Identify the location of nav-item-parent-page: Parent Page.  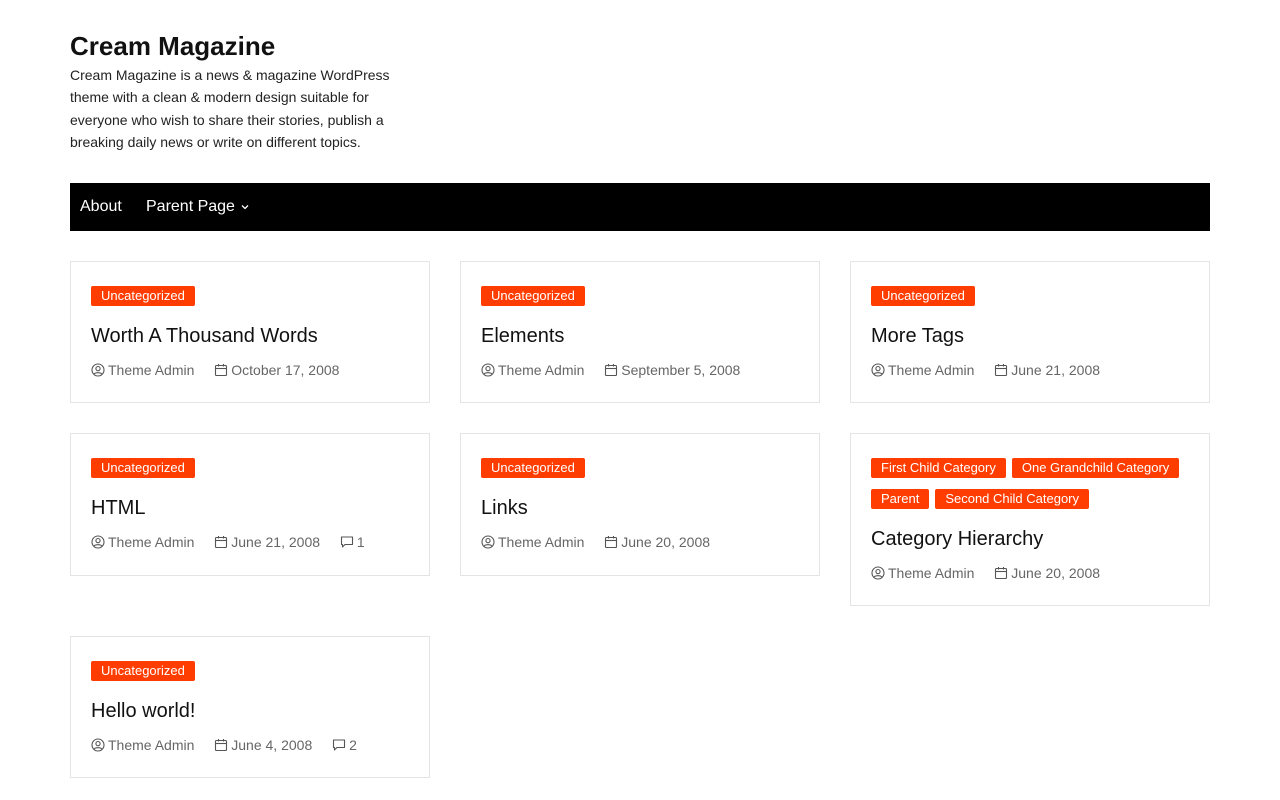
(197, 207).